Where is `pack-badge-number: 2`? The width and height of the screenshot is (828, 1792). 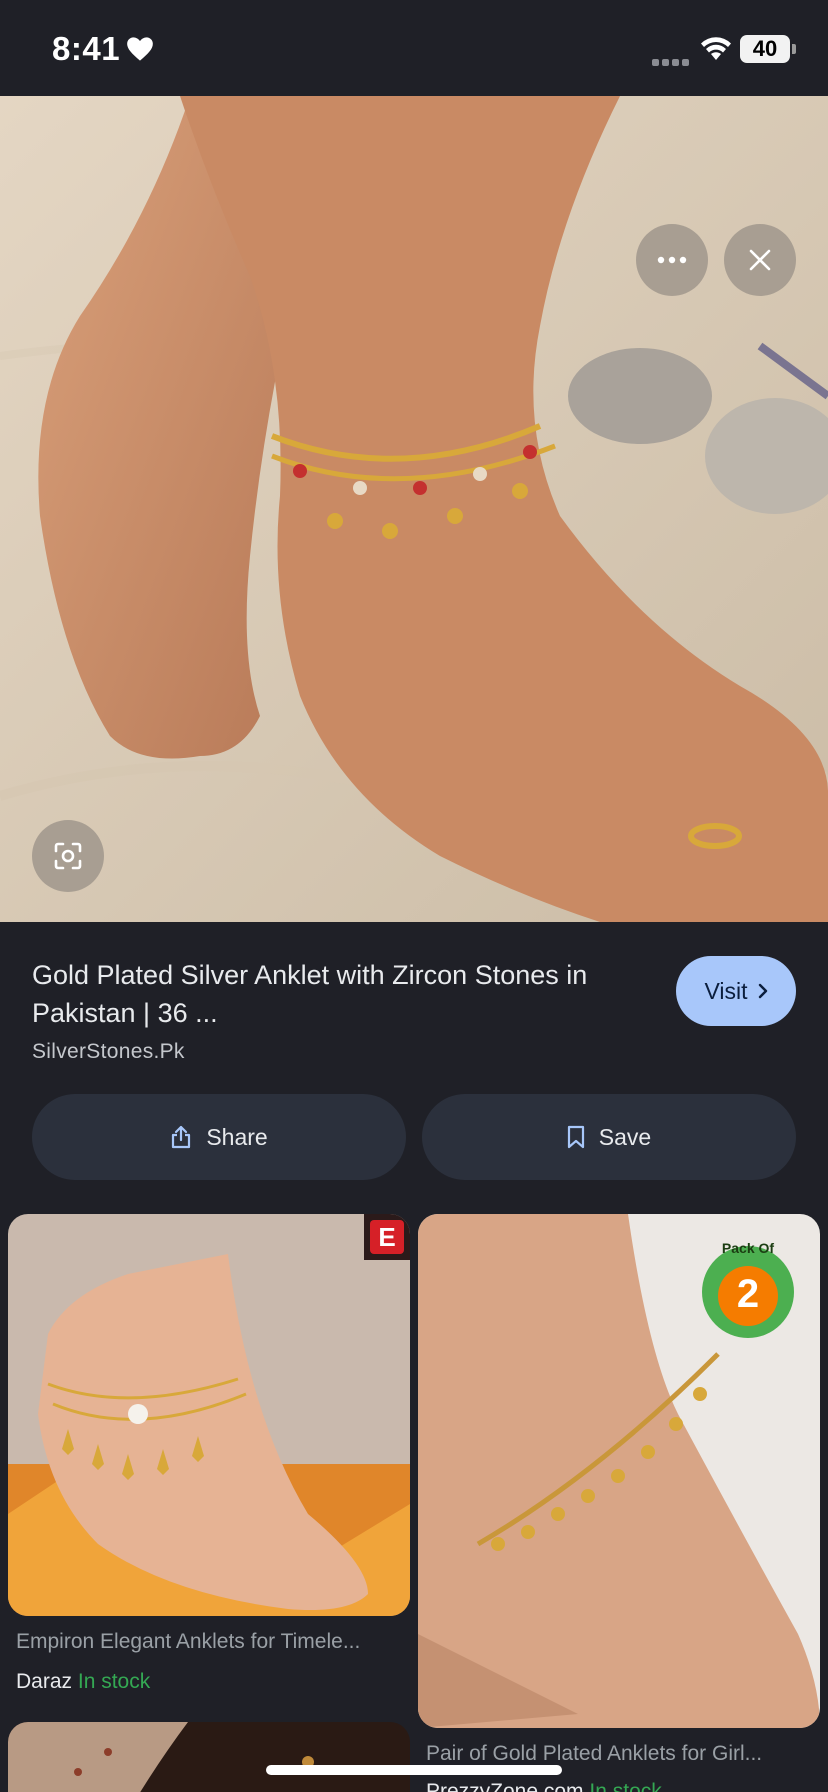
pack-badge-number: 2 is located at coordinates (748, 1294).